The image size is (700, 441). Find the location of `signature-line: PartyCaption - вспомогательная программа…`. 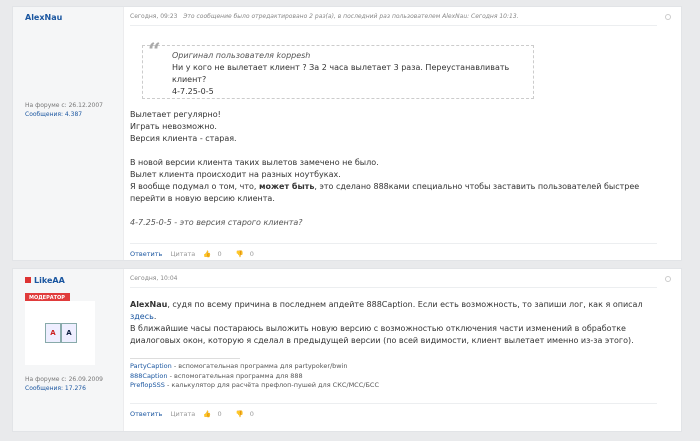

signature-line: PartyCaption - вспомогательная программа… is located at coordinates (239, 366).